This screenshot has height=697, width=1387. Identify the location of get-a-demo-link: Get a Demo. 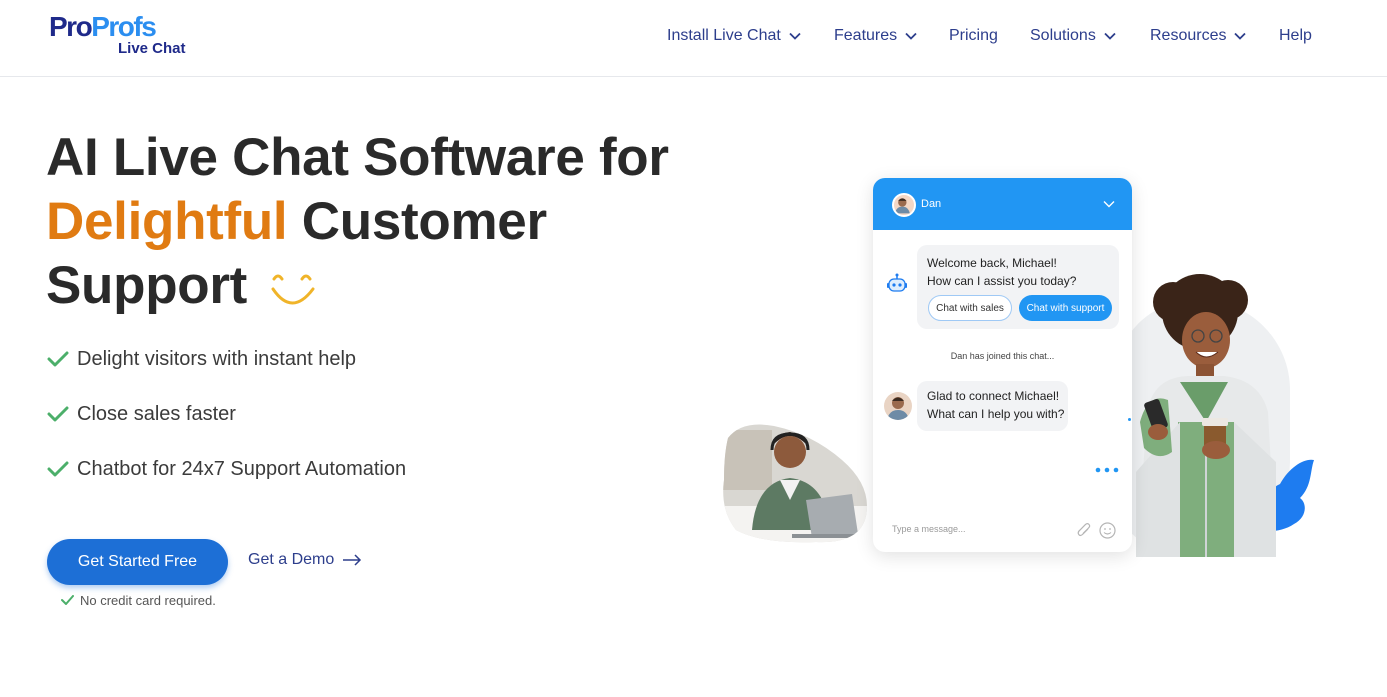
(305, 560).